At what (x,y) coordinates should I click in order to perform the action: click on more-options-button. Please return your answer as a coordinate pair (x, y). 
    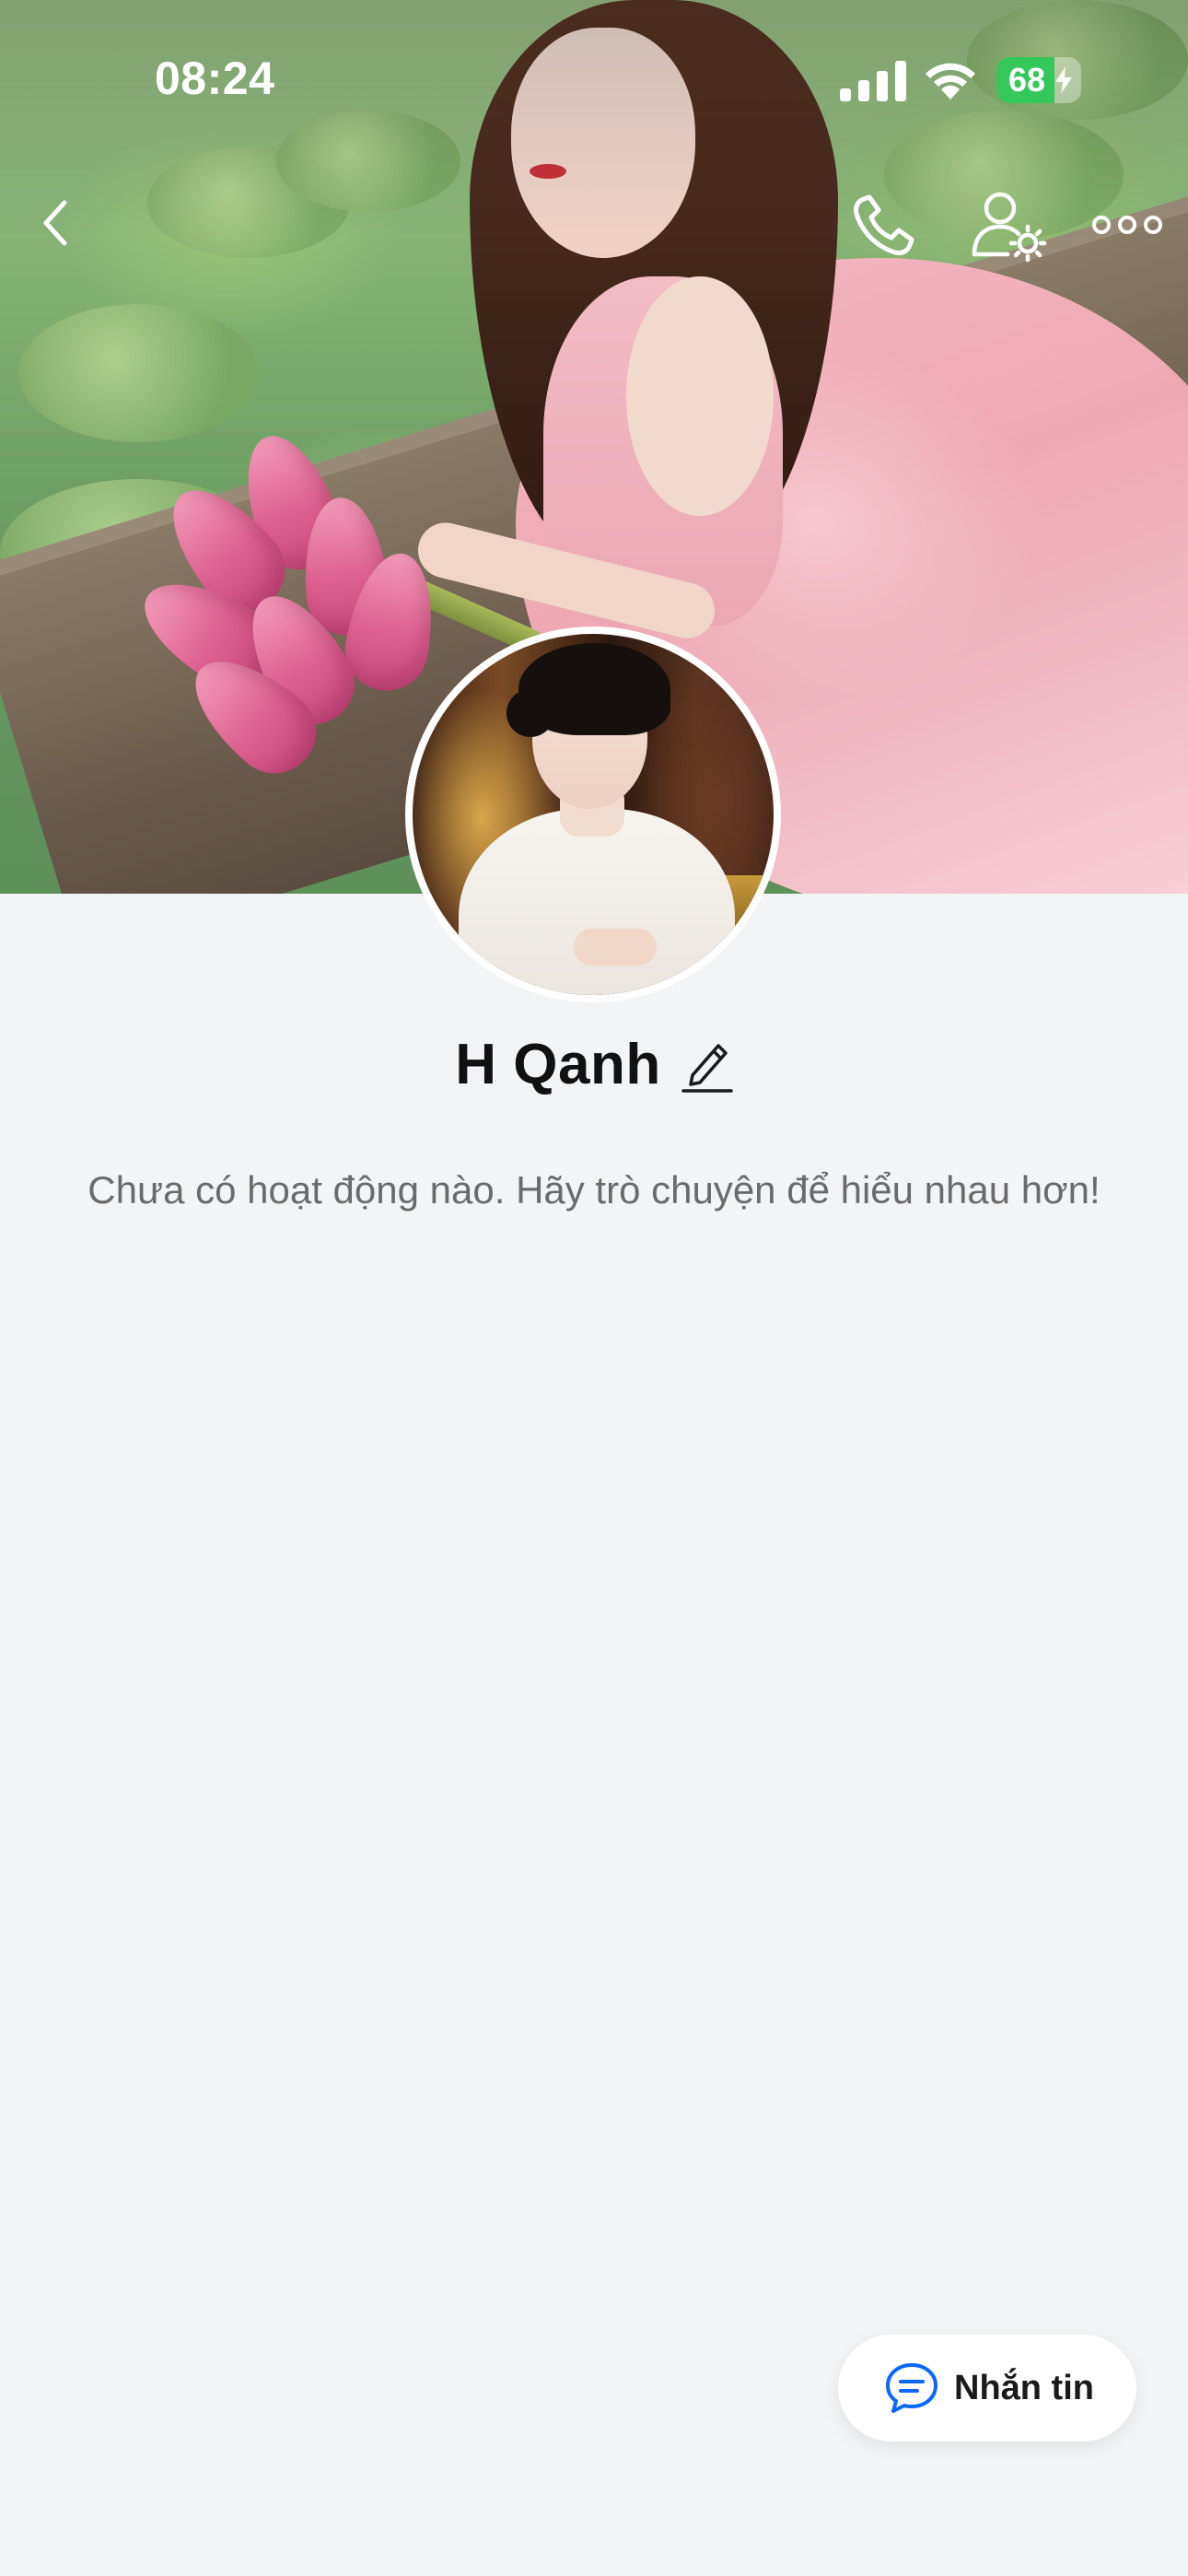
    Looking at the image, I should click on (1127, 224).